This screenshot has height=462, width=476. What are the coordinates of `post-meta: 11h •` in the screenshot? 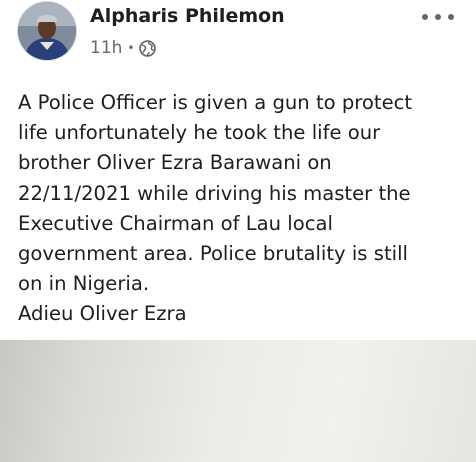 It's located at (123, 48).